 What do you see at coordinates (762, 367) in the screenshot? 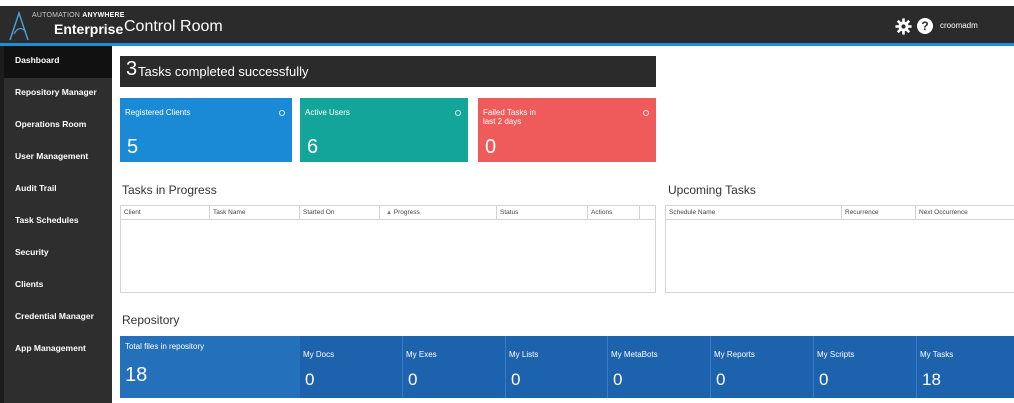
I see `repo-my-reports: My Reports 0` at bounding box center [762, 367].